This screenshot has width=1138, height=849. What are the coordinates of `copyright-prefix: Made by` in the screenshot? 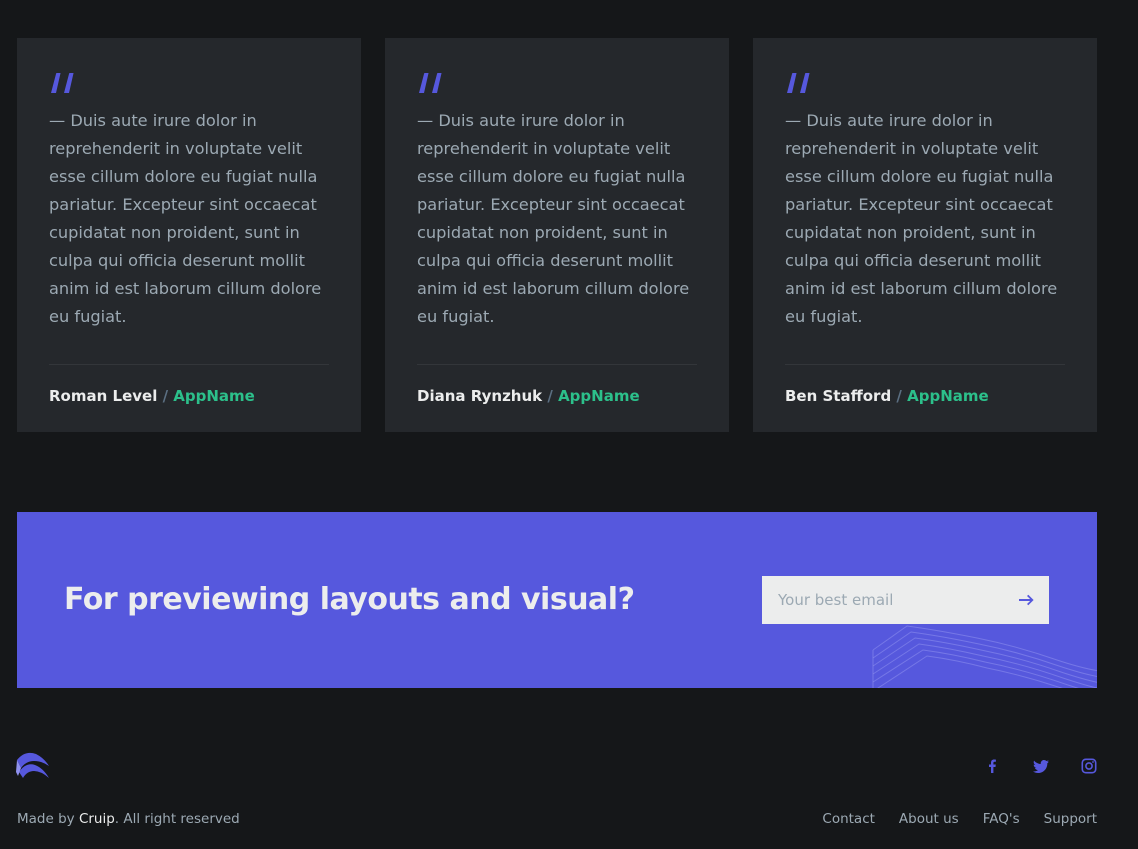 It's located at (48, 819).